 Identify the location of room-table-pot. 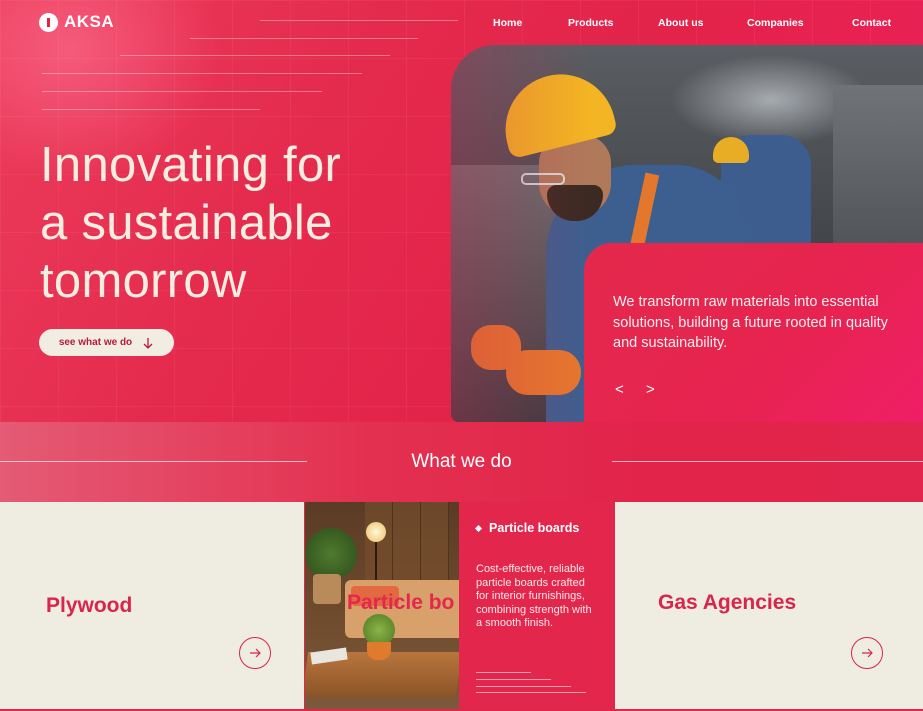
(379, 651).